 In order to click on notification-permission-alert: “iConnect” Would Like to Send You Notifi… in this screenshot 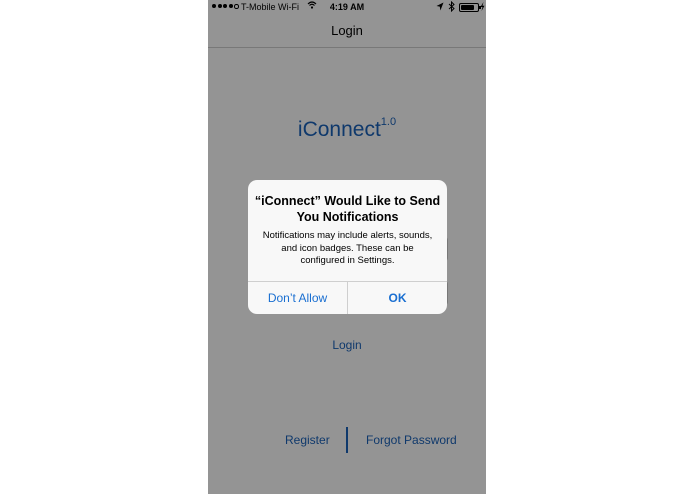, I will do `click(347, 247)`.